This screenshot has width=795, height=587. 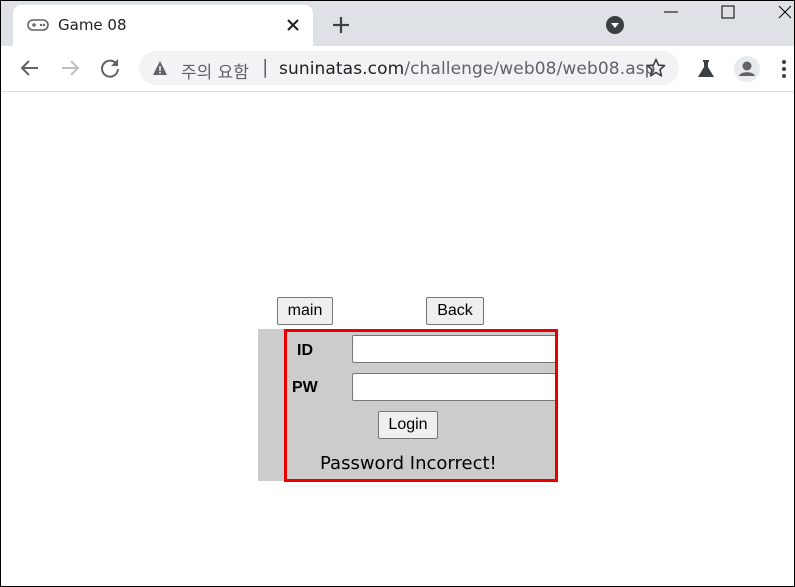 I want to click on maximize-icon, so click(x=728, y=13).